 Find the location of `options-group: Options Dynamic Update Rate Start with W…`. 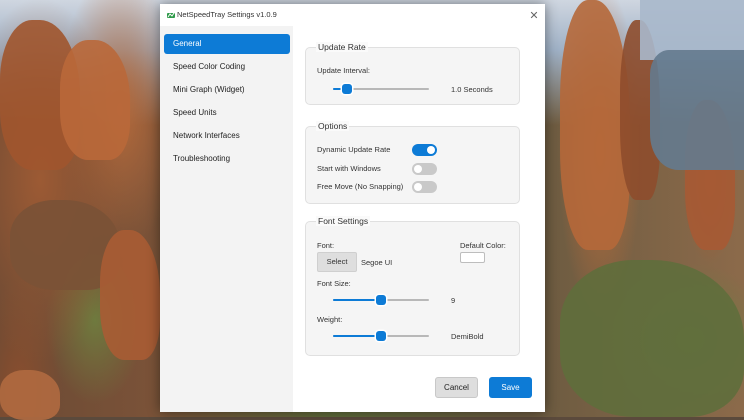

options-group: Options Dynamic Update Rate Start with W… is located at coordinates (412, 162).